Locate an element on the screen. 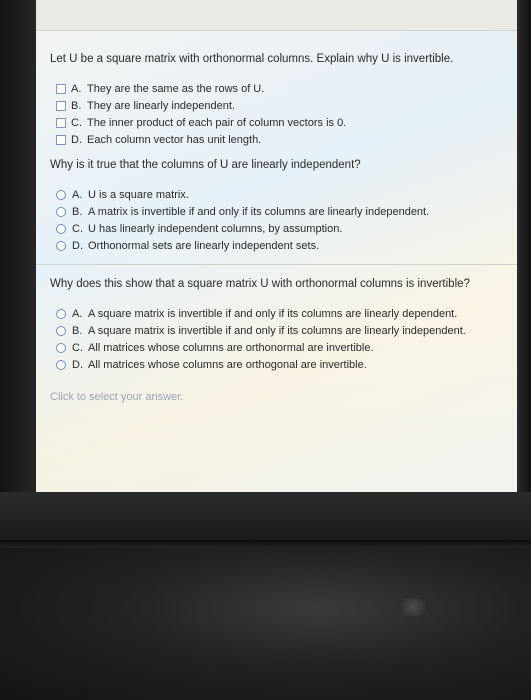 The width and height of the screenshot is (531, 700). browser-top-bar is located at coordinates (276, 15).